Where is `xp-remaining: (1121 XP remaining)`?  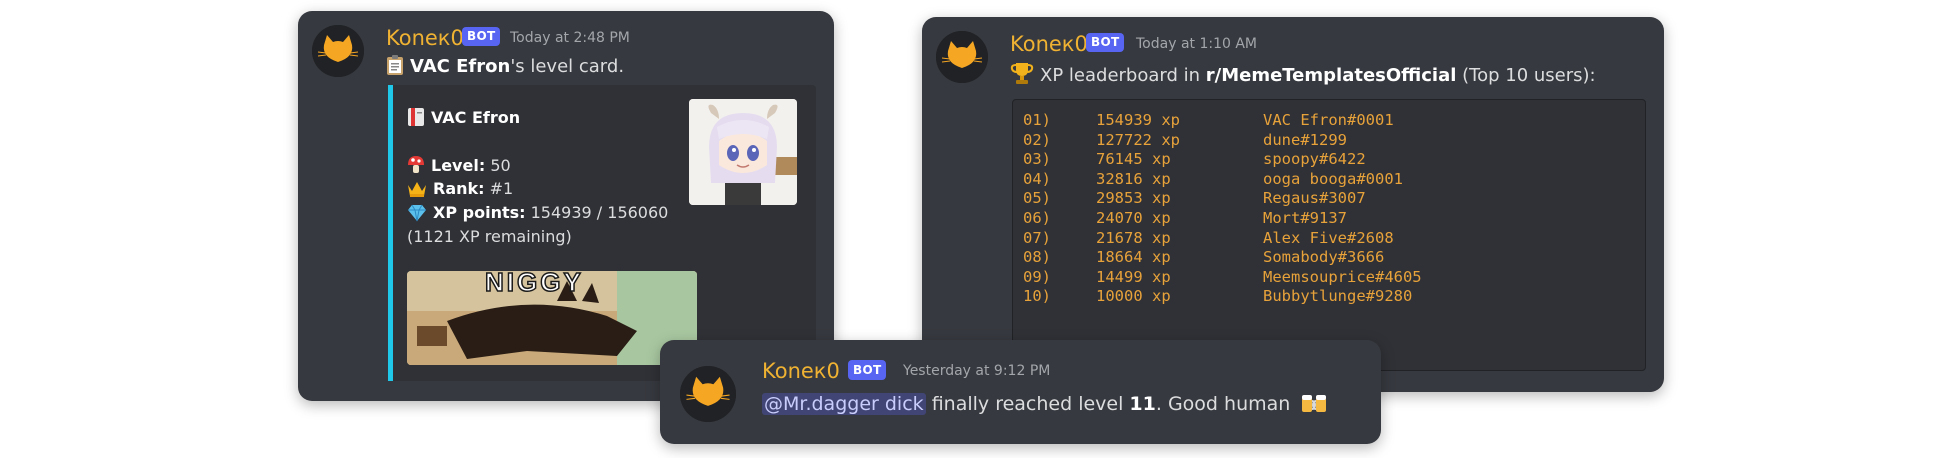
xp-remaining: (1121 XP remaining) is located at coordinates (489, 236).